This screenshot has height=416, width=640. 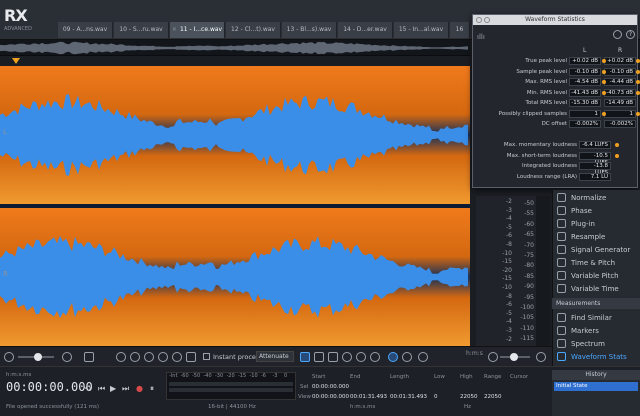 What do you see at coordinates (407, 357) in the screenshot?
I see `find-similar-tool-icon` at bounding box center [407, 357].